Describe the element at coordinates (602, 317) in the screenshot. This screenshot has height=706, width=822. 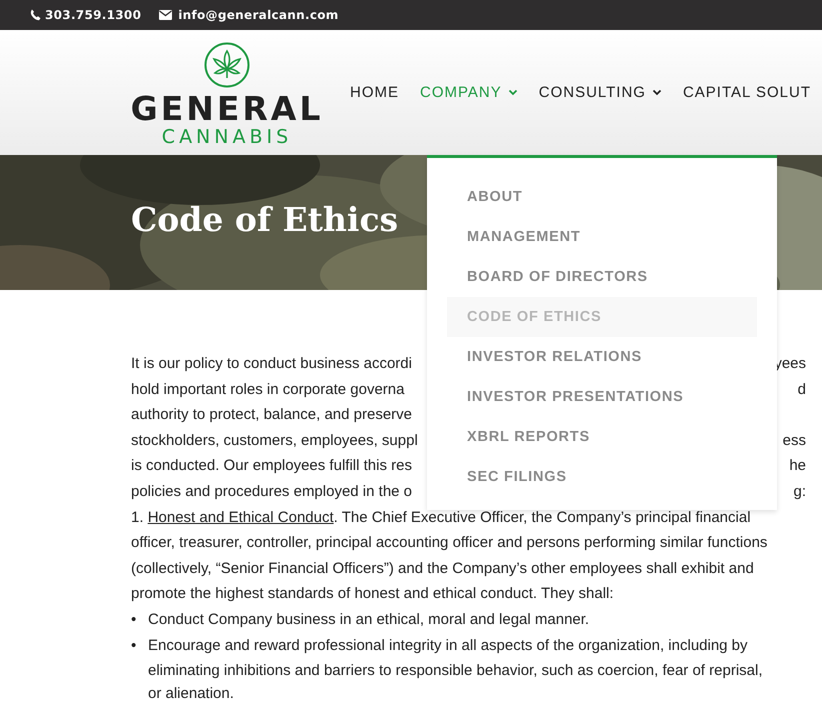
I see `menu-item: CODE OF ETHICS` at that location.